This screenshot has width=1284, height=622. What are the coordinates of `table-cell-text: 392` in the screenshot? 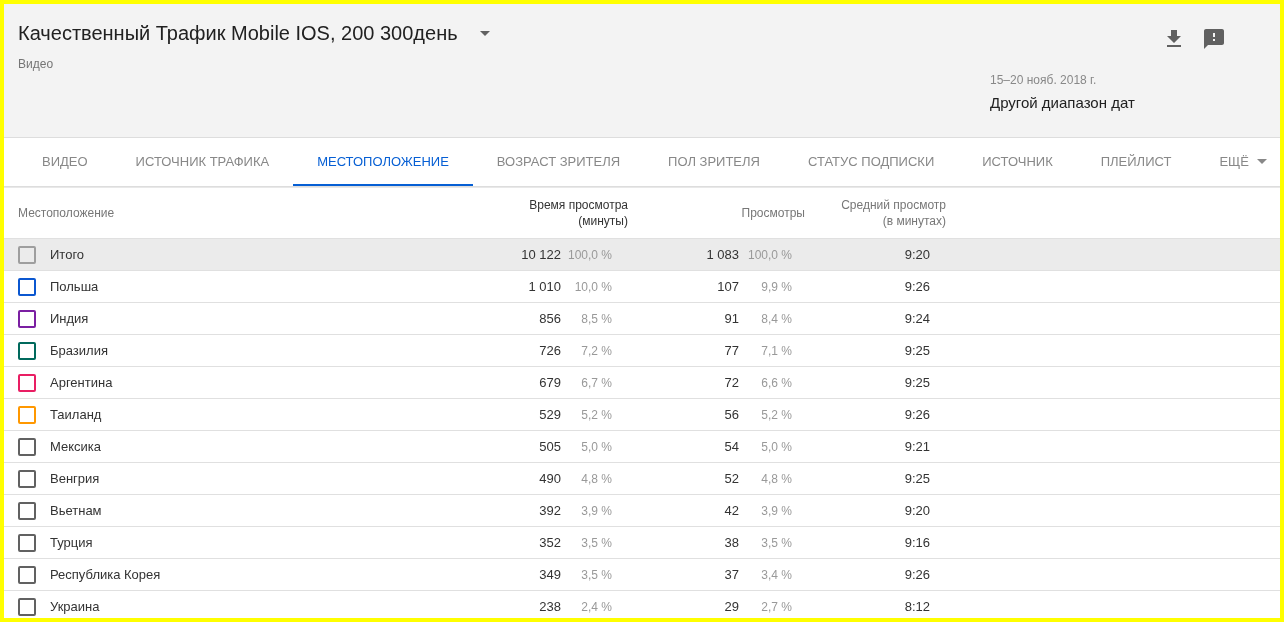 It's located at (549, 510).